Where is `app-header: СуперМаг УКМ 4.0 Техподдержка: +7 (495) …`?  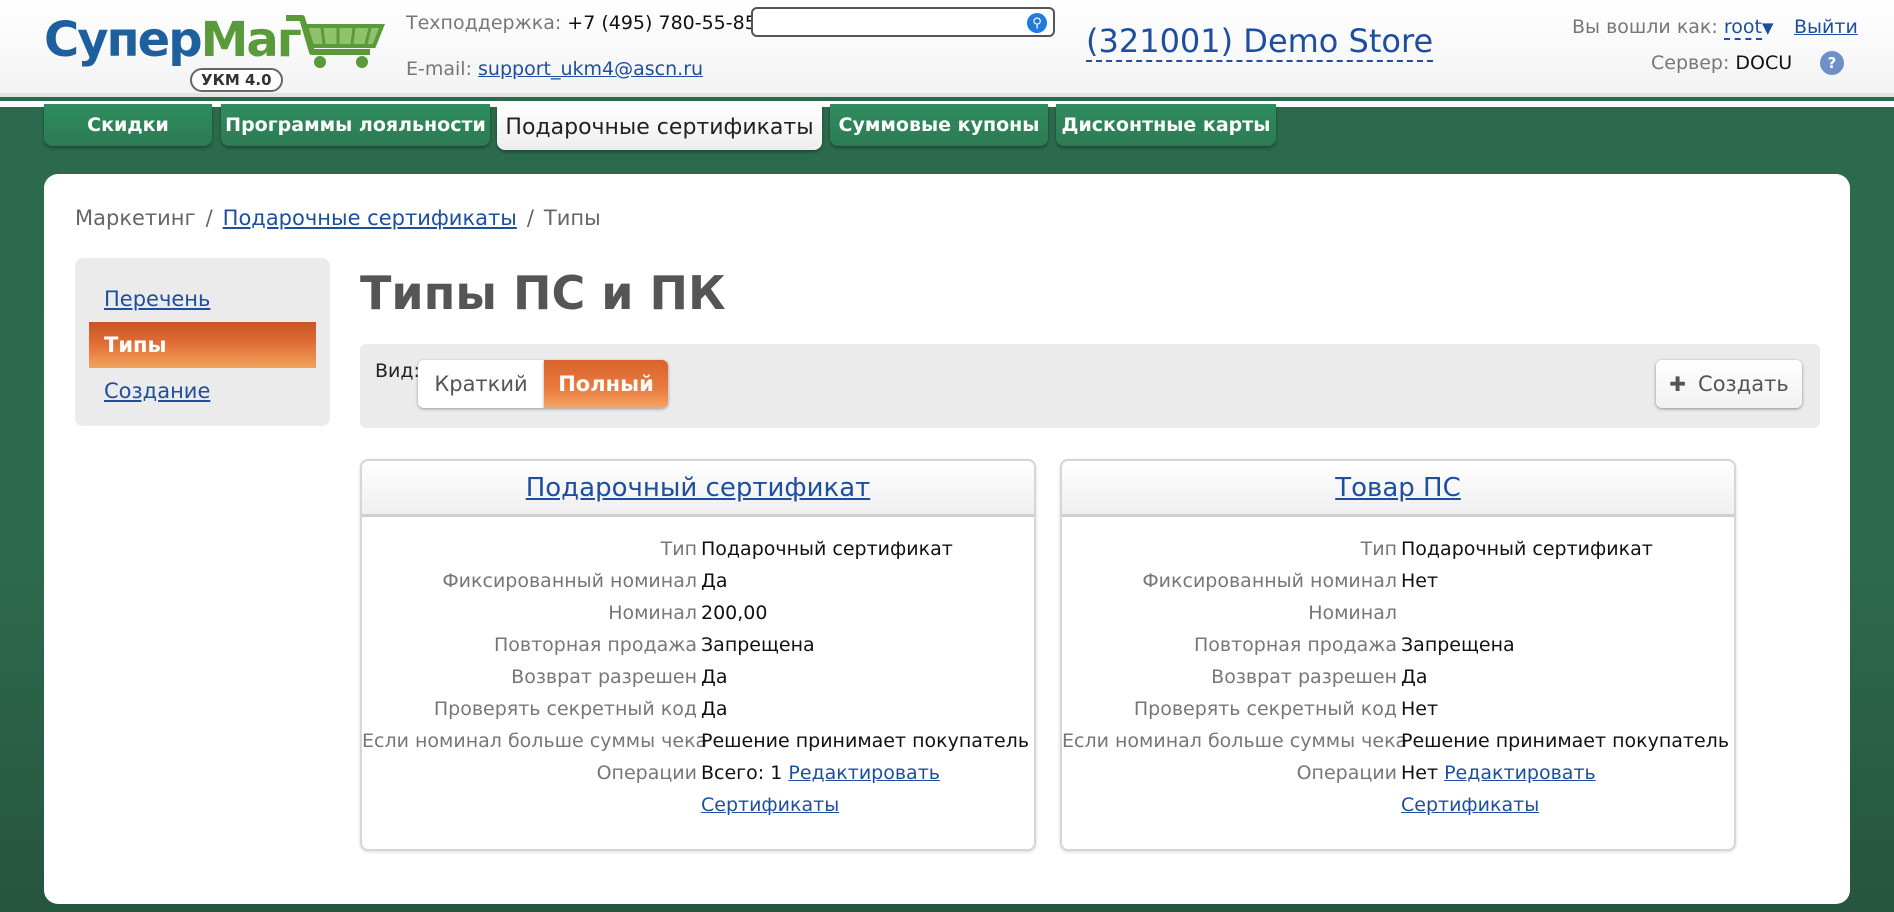 app-header: СуперМаг УКМ 4.0 Техподдержка: +7 (495) … is located at coordinates (947, 53).